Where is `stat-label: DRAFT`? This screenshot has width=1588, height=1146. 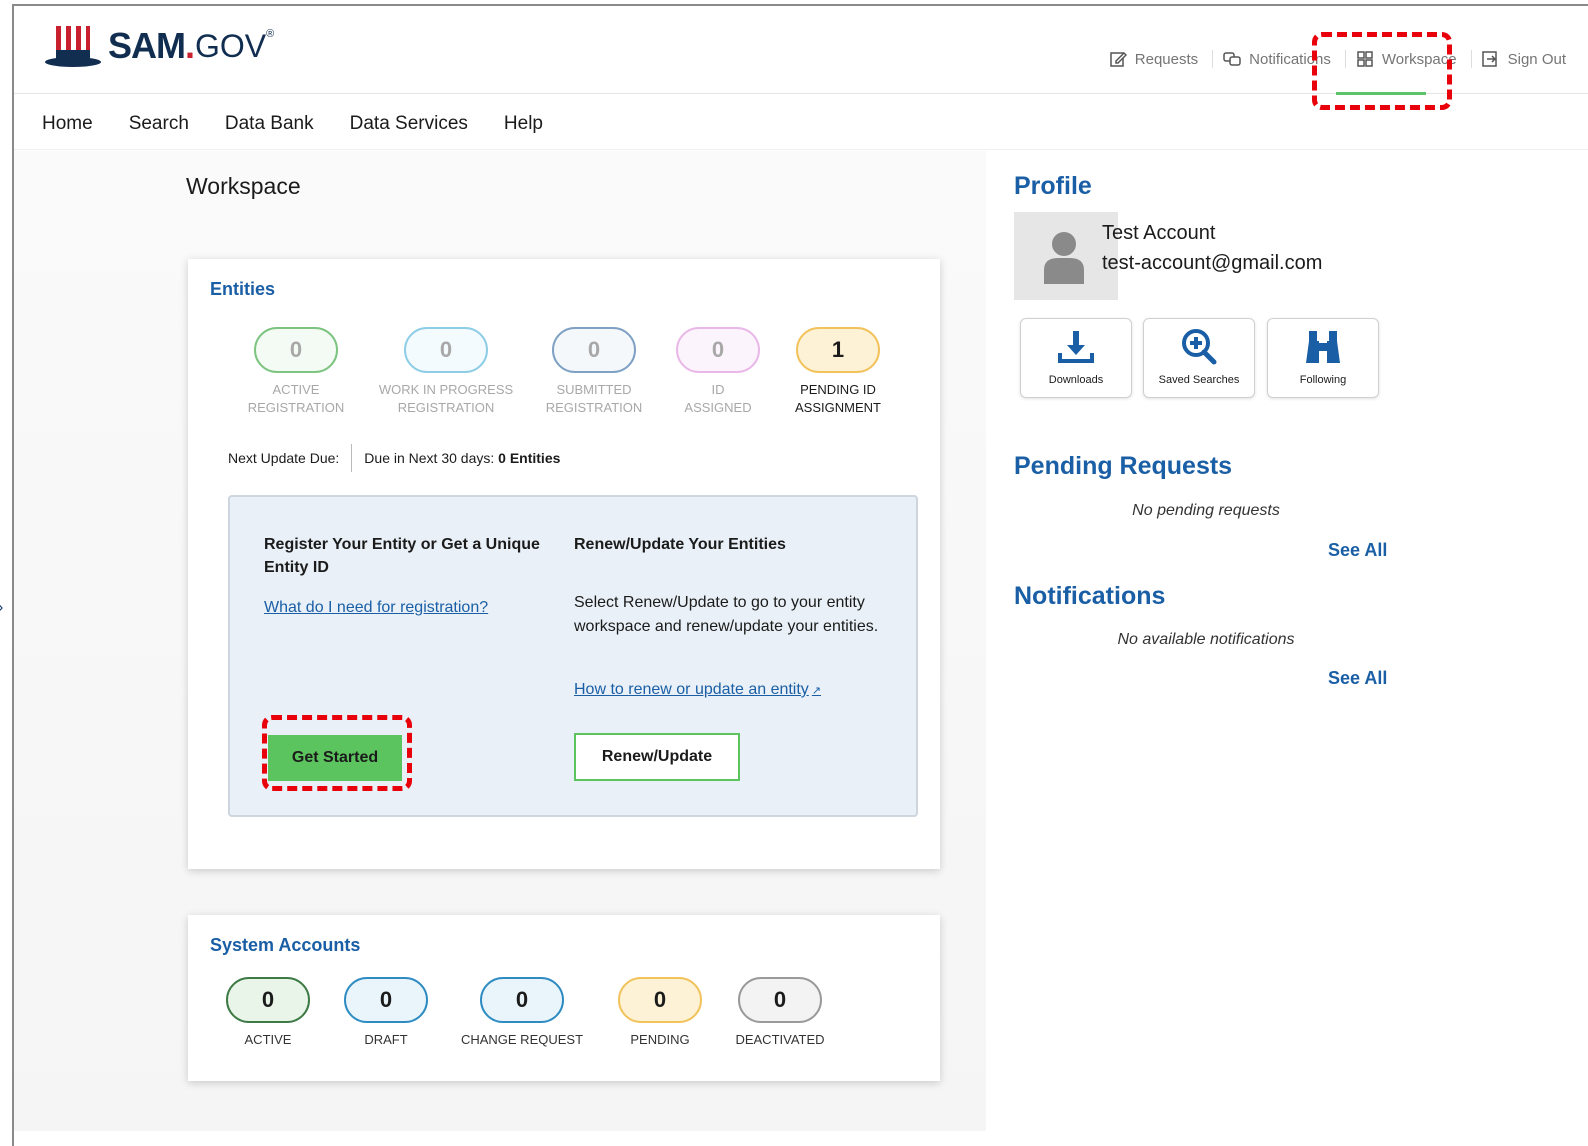
stat-label: DRAFT is located at coordinates (386, 1039).